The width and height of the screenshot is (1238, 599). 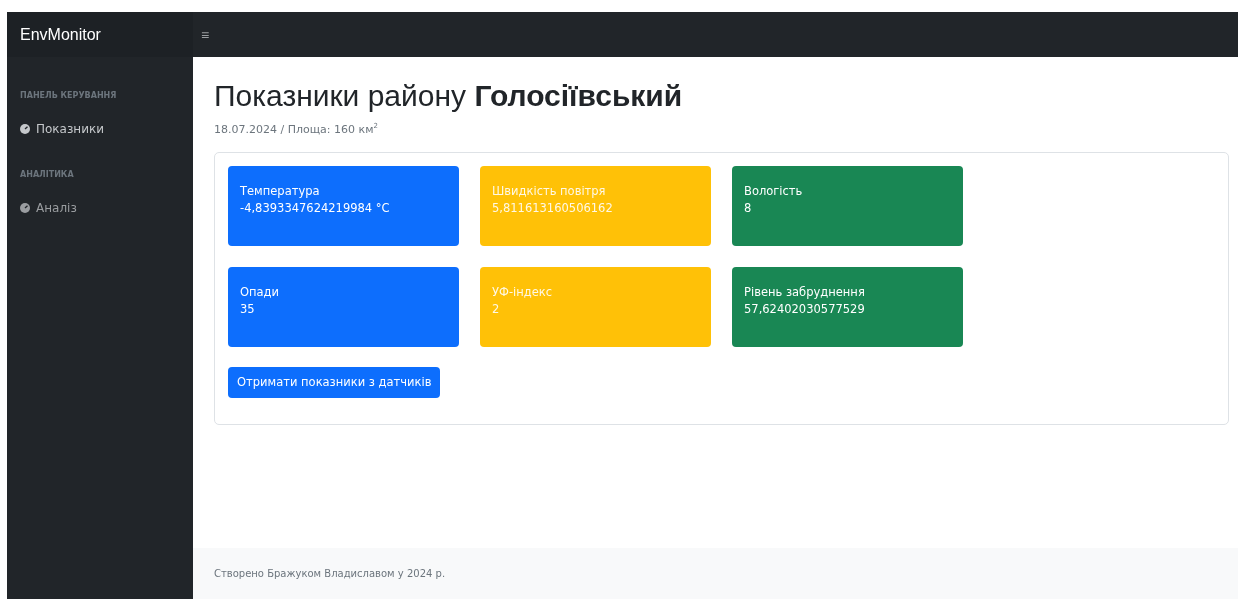 I want to click on page-subtitle: 18.07.2024 / Площа: 160 км$^{2}$, so click(x=296, y=129).